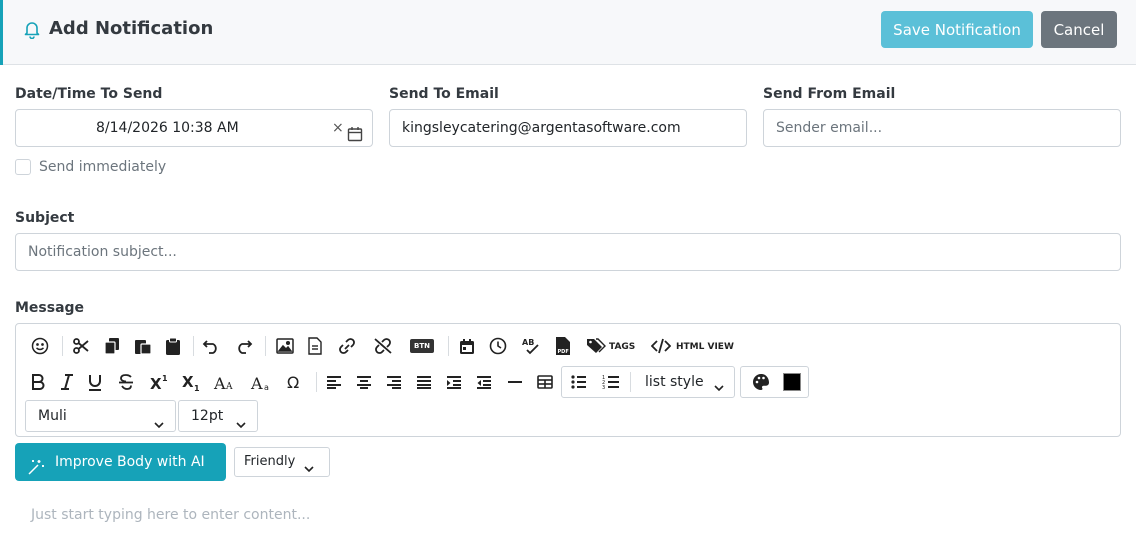 This screenshot has width=1136, height=540. Describe the element at coordinates (131, 28) in the screenshot. I see `page-title: Add Notification` at that location.